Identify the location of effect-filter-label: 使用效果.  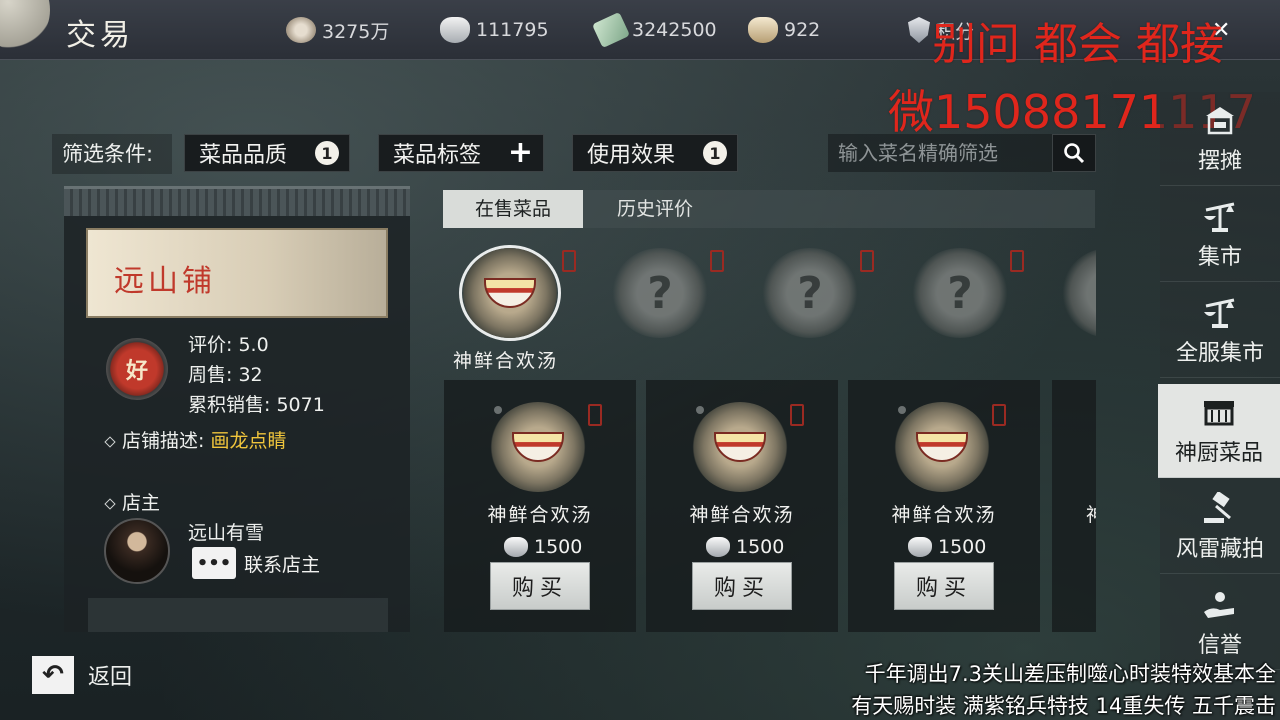
(631, 155).